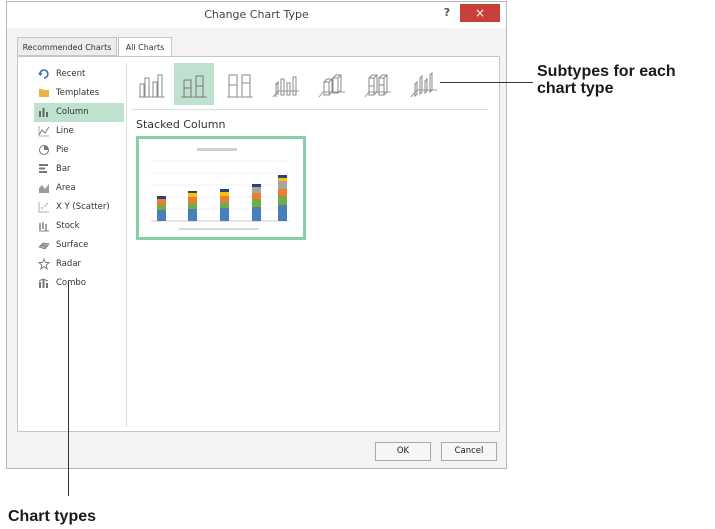 The height and width of the screenshot is (529, 715). I want to click on chart-type-label: Recent, so click(71, 74).